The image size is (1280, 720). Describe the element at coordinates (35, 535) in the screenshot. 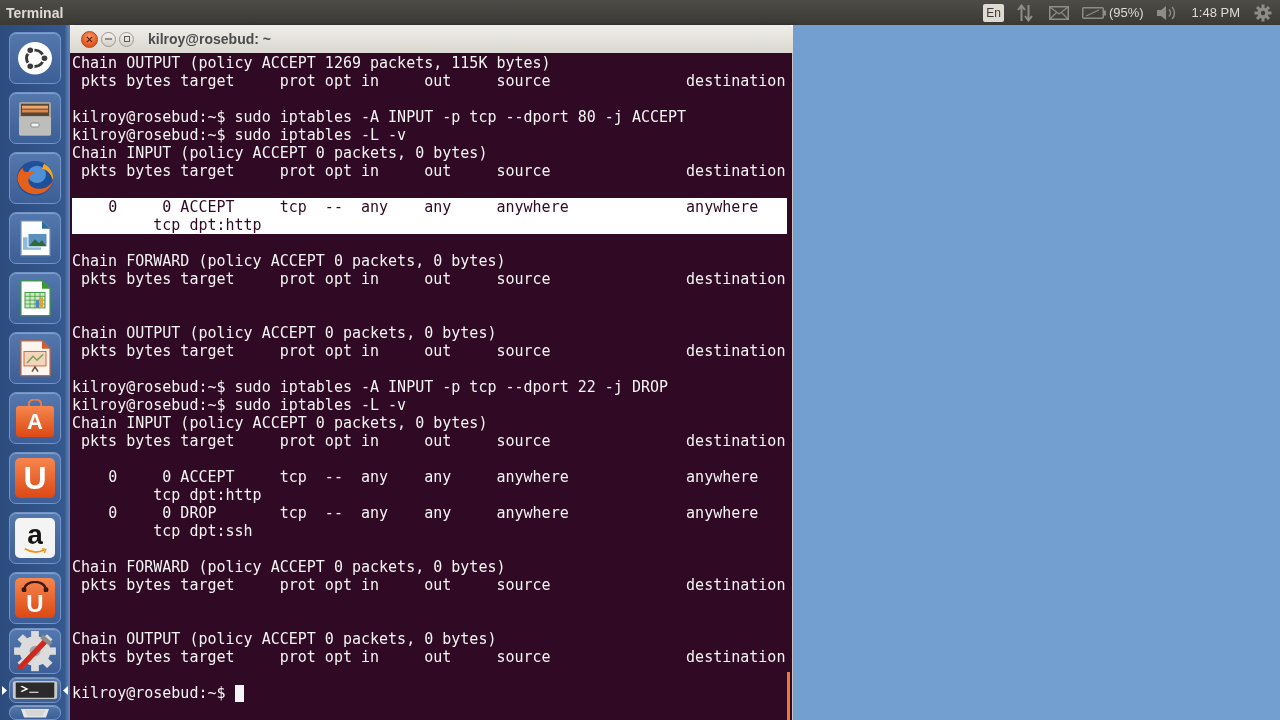

I see `logo-letter: a` at that location.